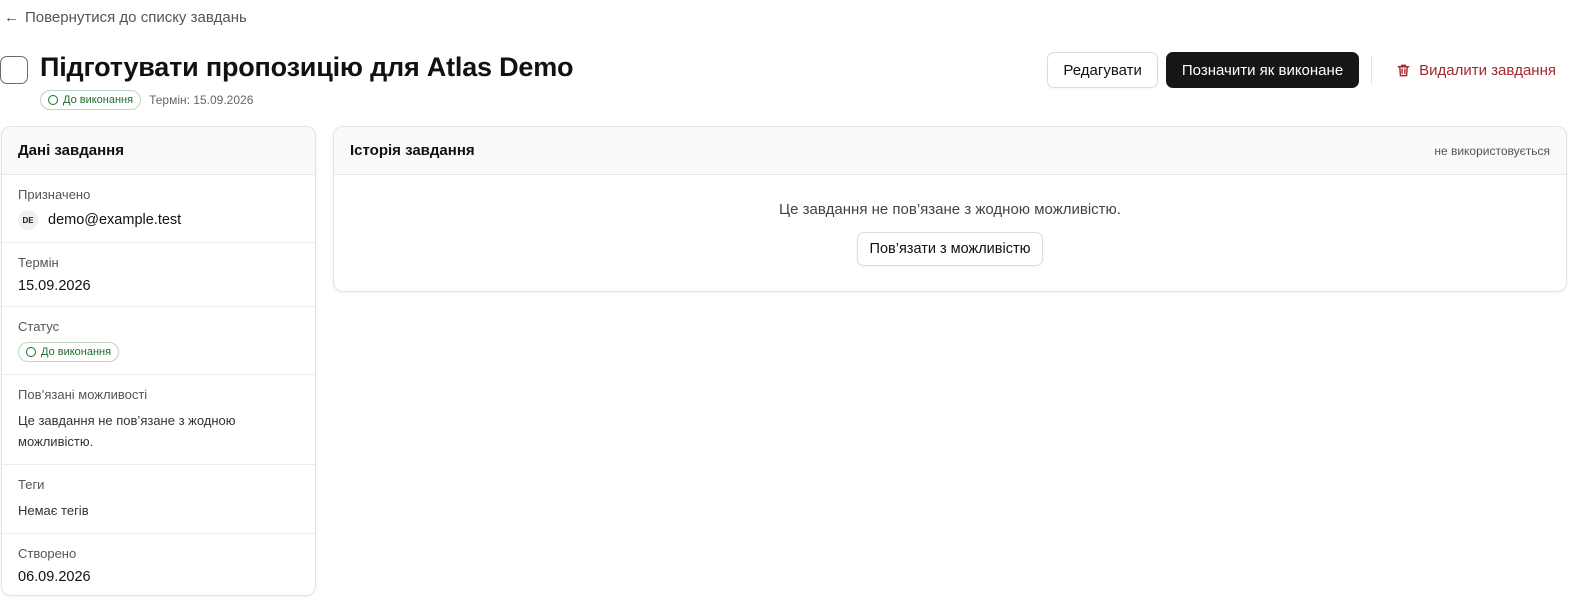  I want to click on avatar: DE, so click(28, 220).